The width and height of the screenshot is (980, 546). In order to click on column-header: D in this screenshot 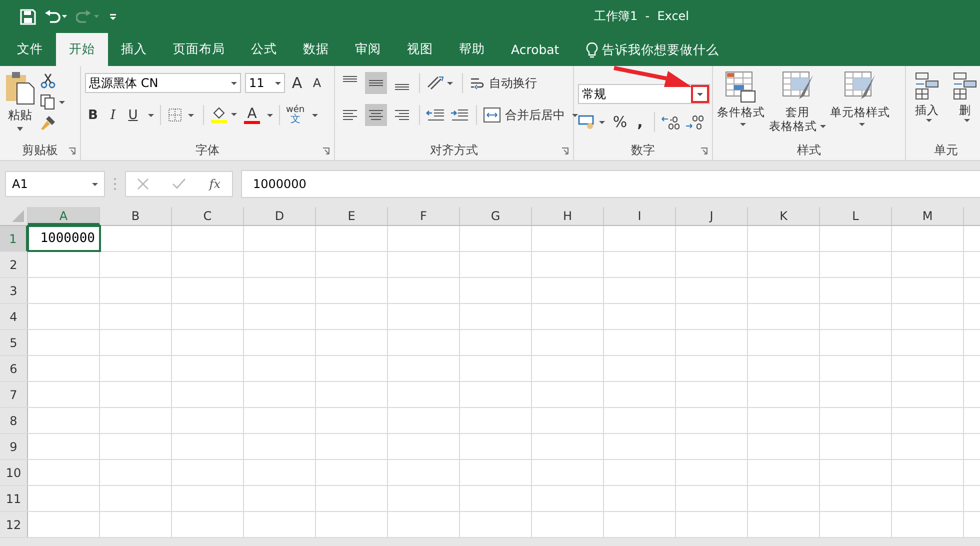, I will do `click(280, 216)`.